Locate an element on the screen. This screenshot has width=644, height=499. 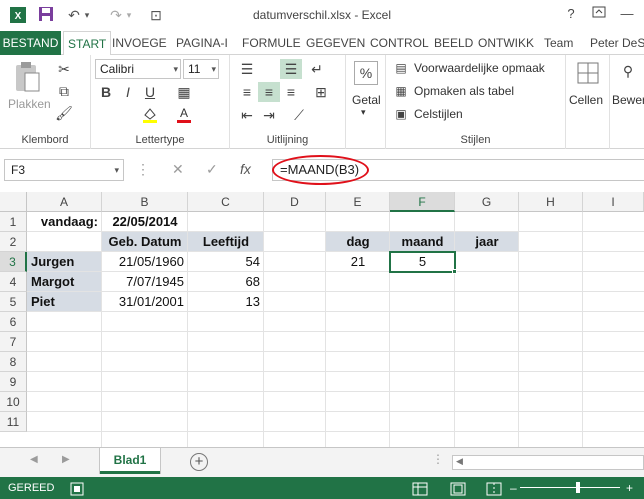
cell-c2: Leeftijd is located at coordinates (226, 242).